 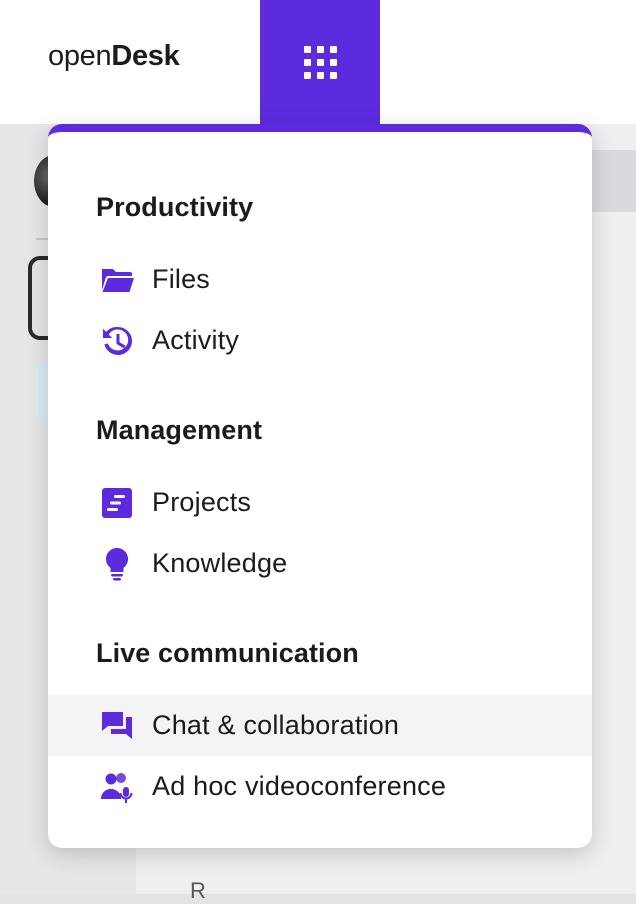 I want to click on menu-item-files: Files, so click(x=320, y=279).